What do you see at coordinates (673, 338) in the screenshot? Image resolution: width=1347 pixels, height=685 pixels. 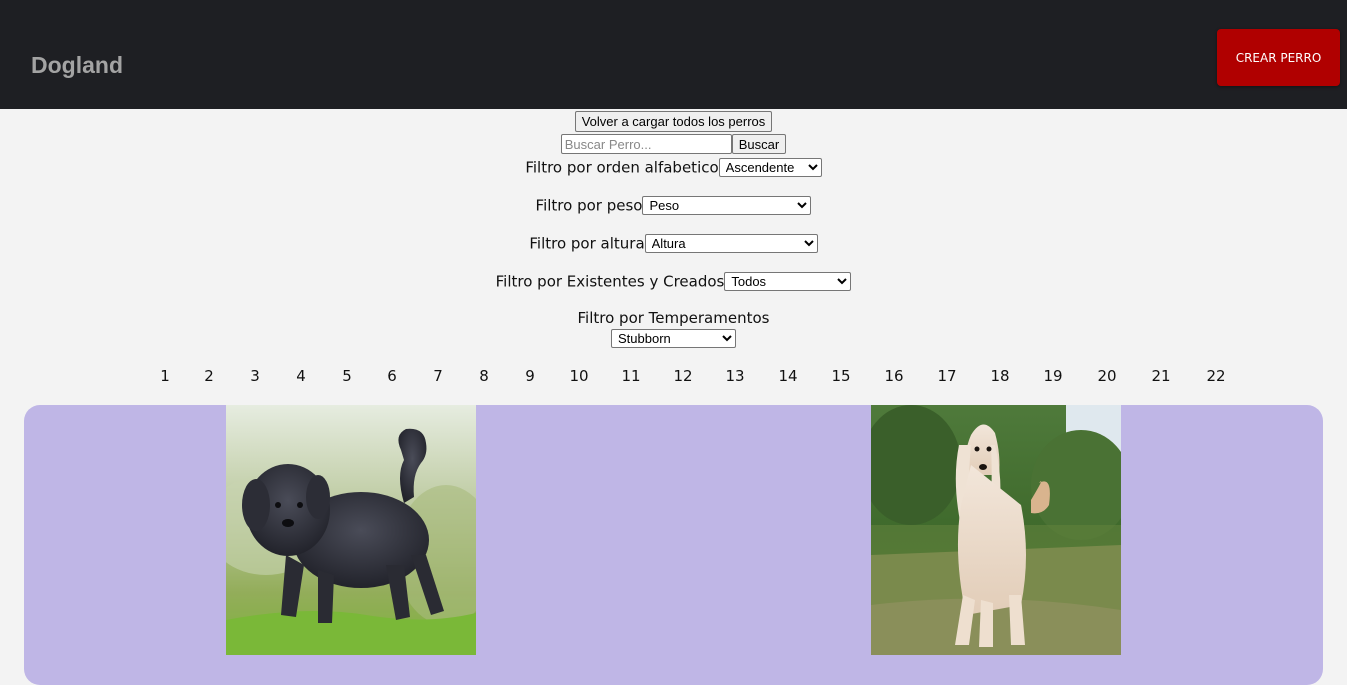 I see `filter-temperament-select: Stubborn` at bounding box center [673, 338].